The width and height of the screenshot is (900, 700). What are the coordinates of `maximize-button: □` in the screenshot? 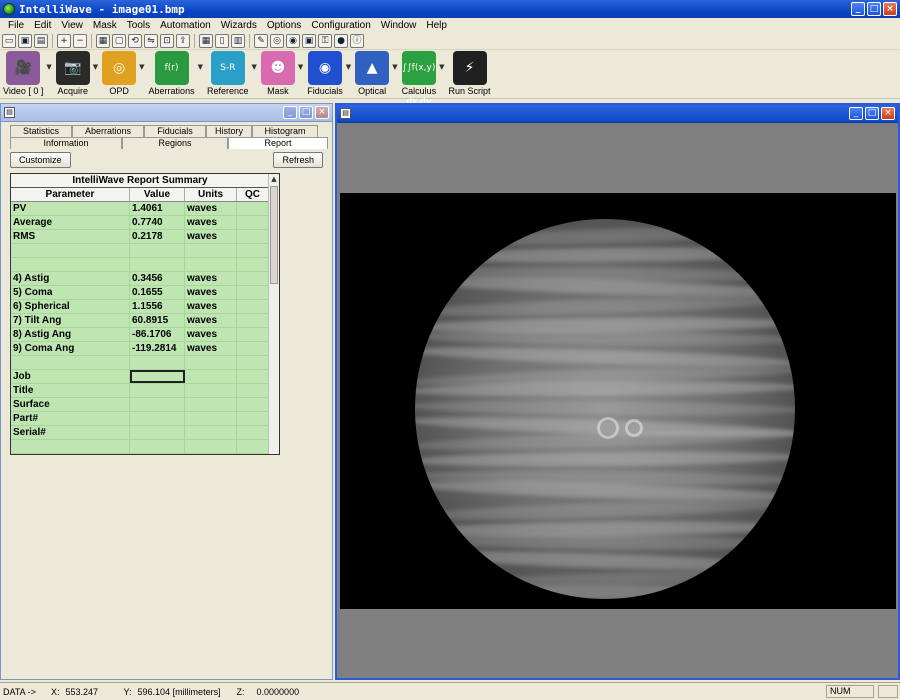 It's located at (874, 9).